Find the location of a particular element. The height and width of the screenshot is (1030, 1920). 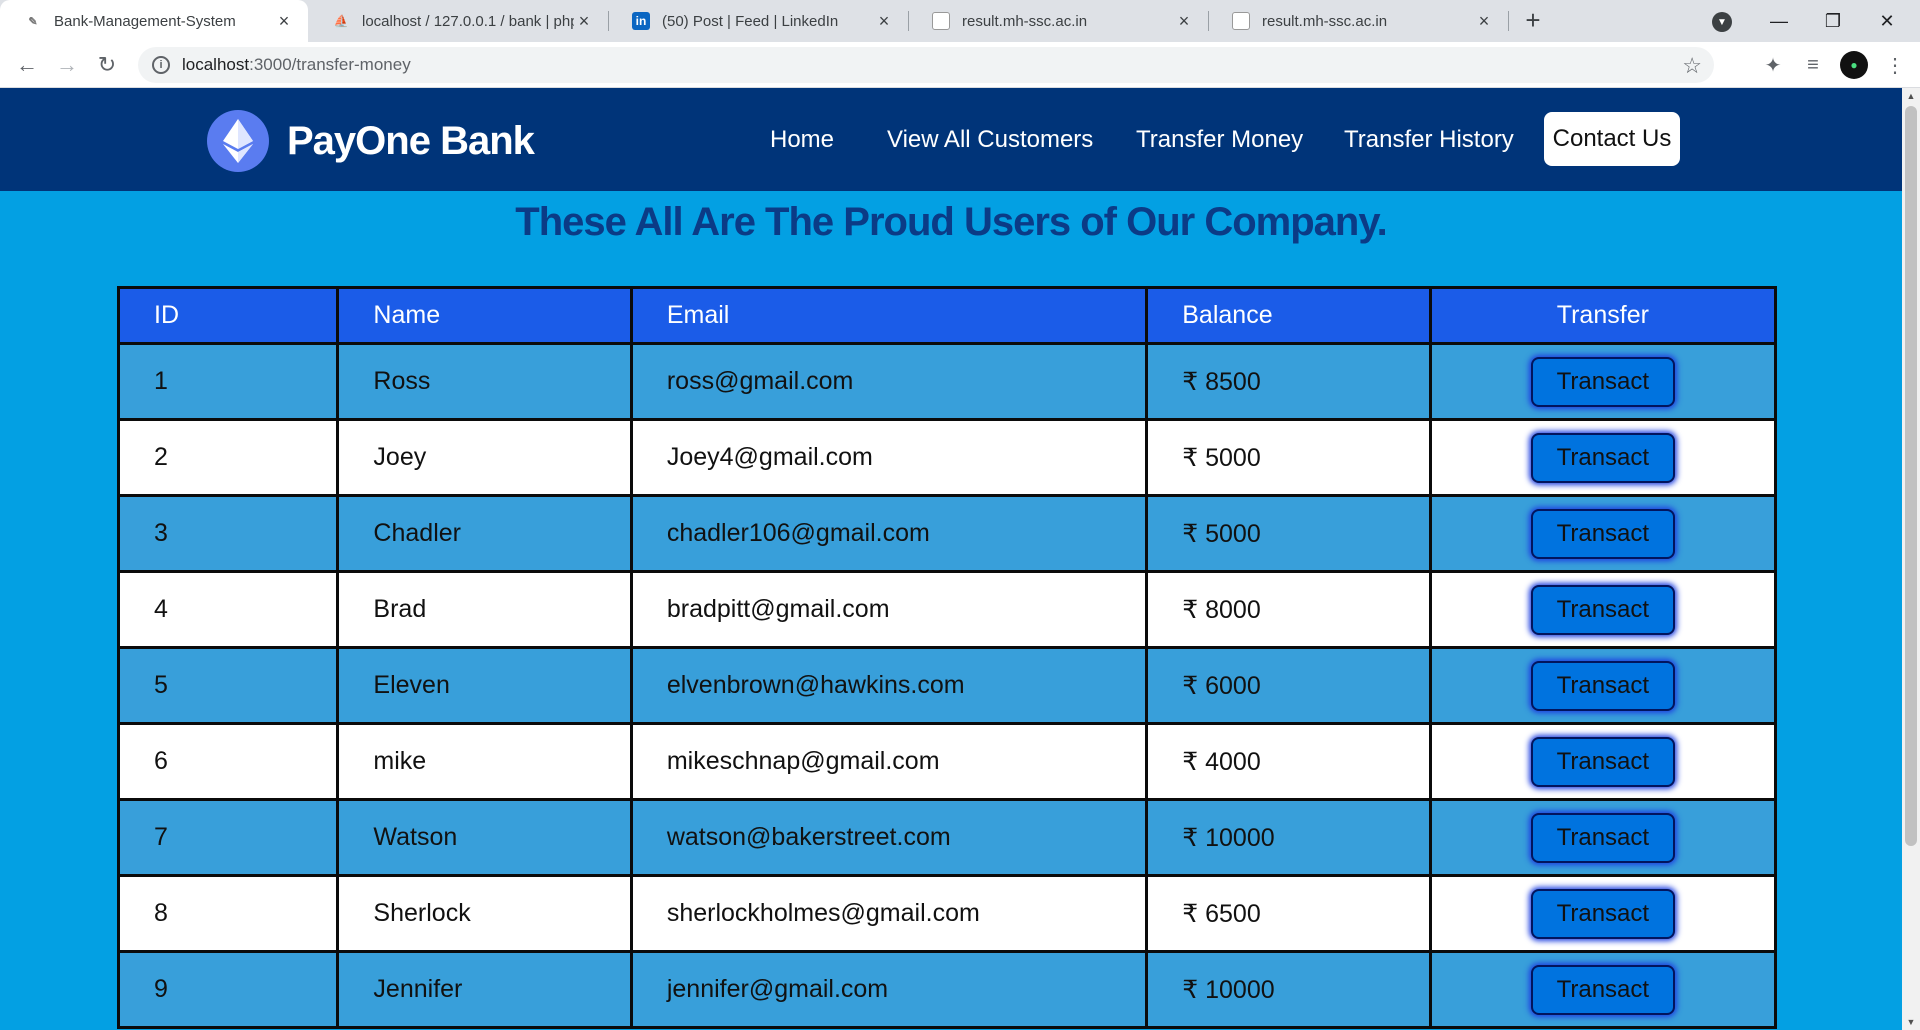

browser-tab-3: result.mh-ssc.ac.in × is located at coordinates (1058, 21).